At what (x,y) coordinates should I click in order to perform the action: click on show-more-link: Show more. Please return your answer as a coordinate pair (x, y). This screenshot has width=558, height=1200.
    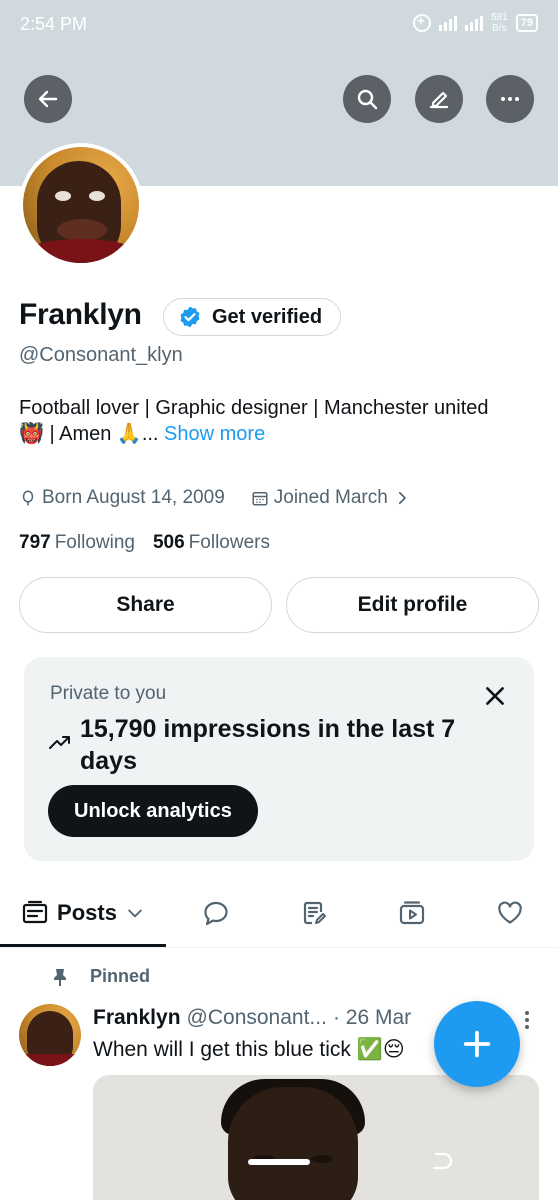
    Looking at the image, I should click on (214, 434).